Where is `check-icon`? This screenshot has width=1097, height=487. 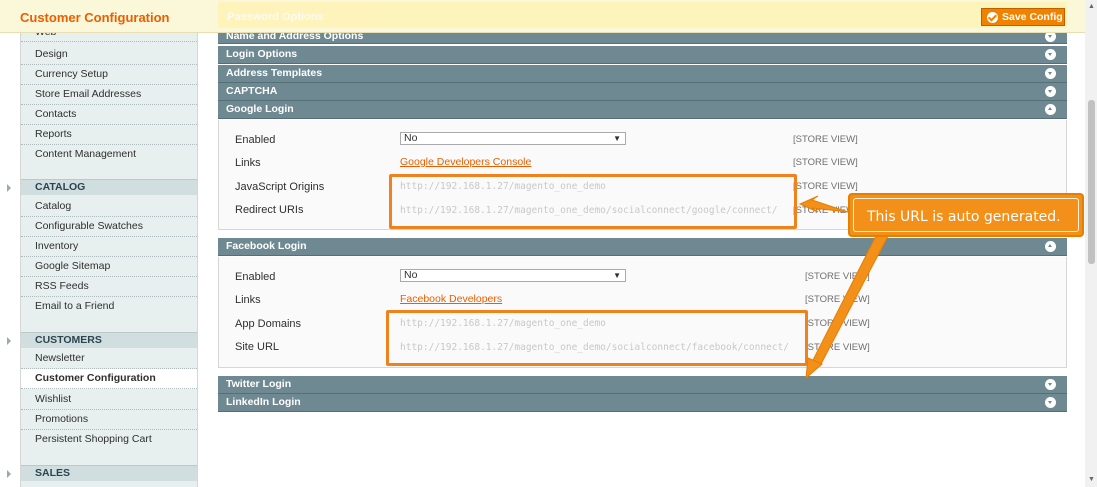
check-icon is located at coordinates (992, 17).